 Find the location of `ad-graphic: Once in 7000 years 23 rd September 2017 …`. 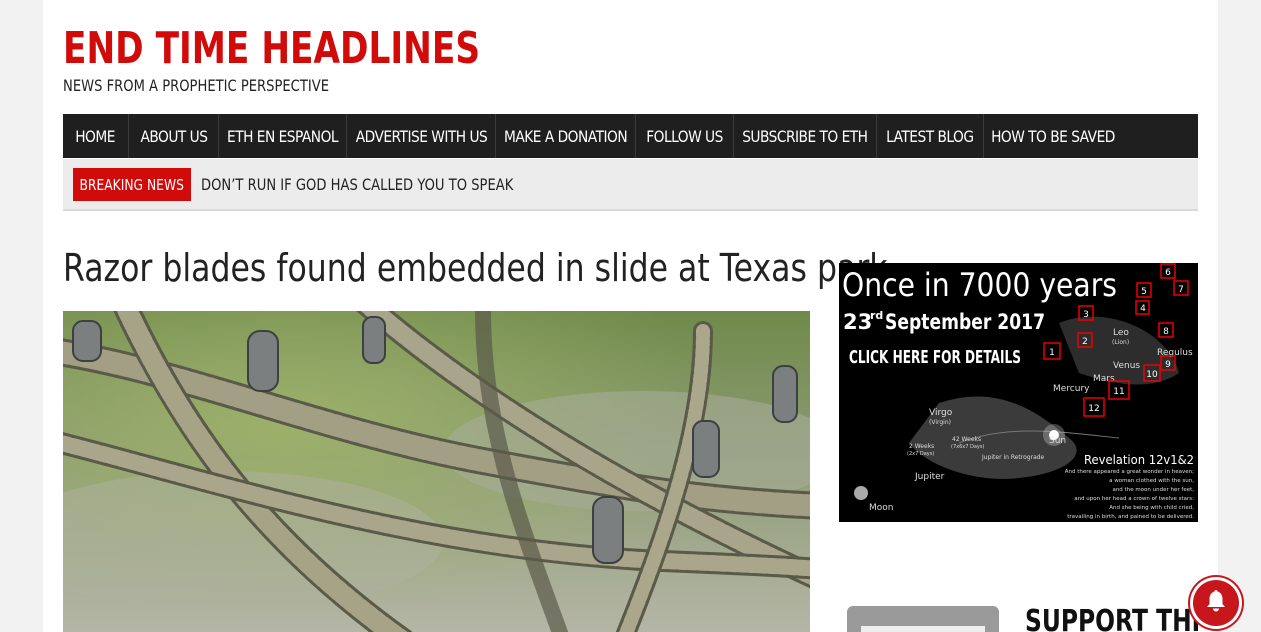

ad-graphic: Once in 7000 years 23 rd September 2017 … is located at coordinates (1018, 392).